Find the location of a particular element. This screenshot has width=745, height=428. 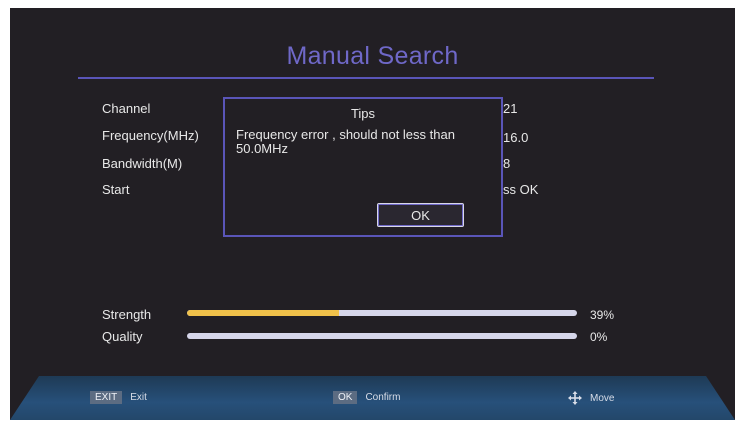

strength-percent: 39% is located at coordinates (602, 315).